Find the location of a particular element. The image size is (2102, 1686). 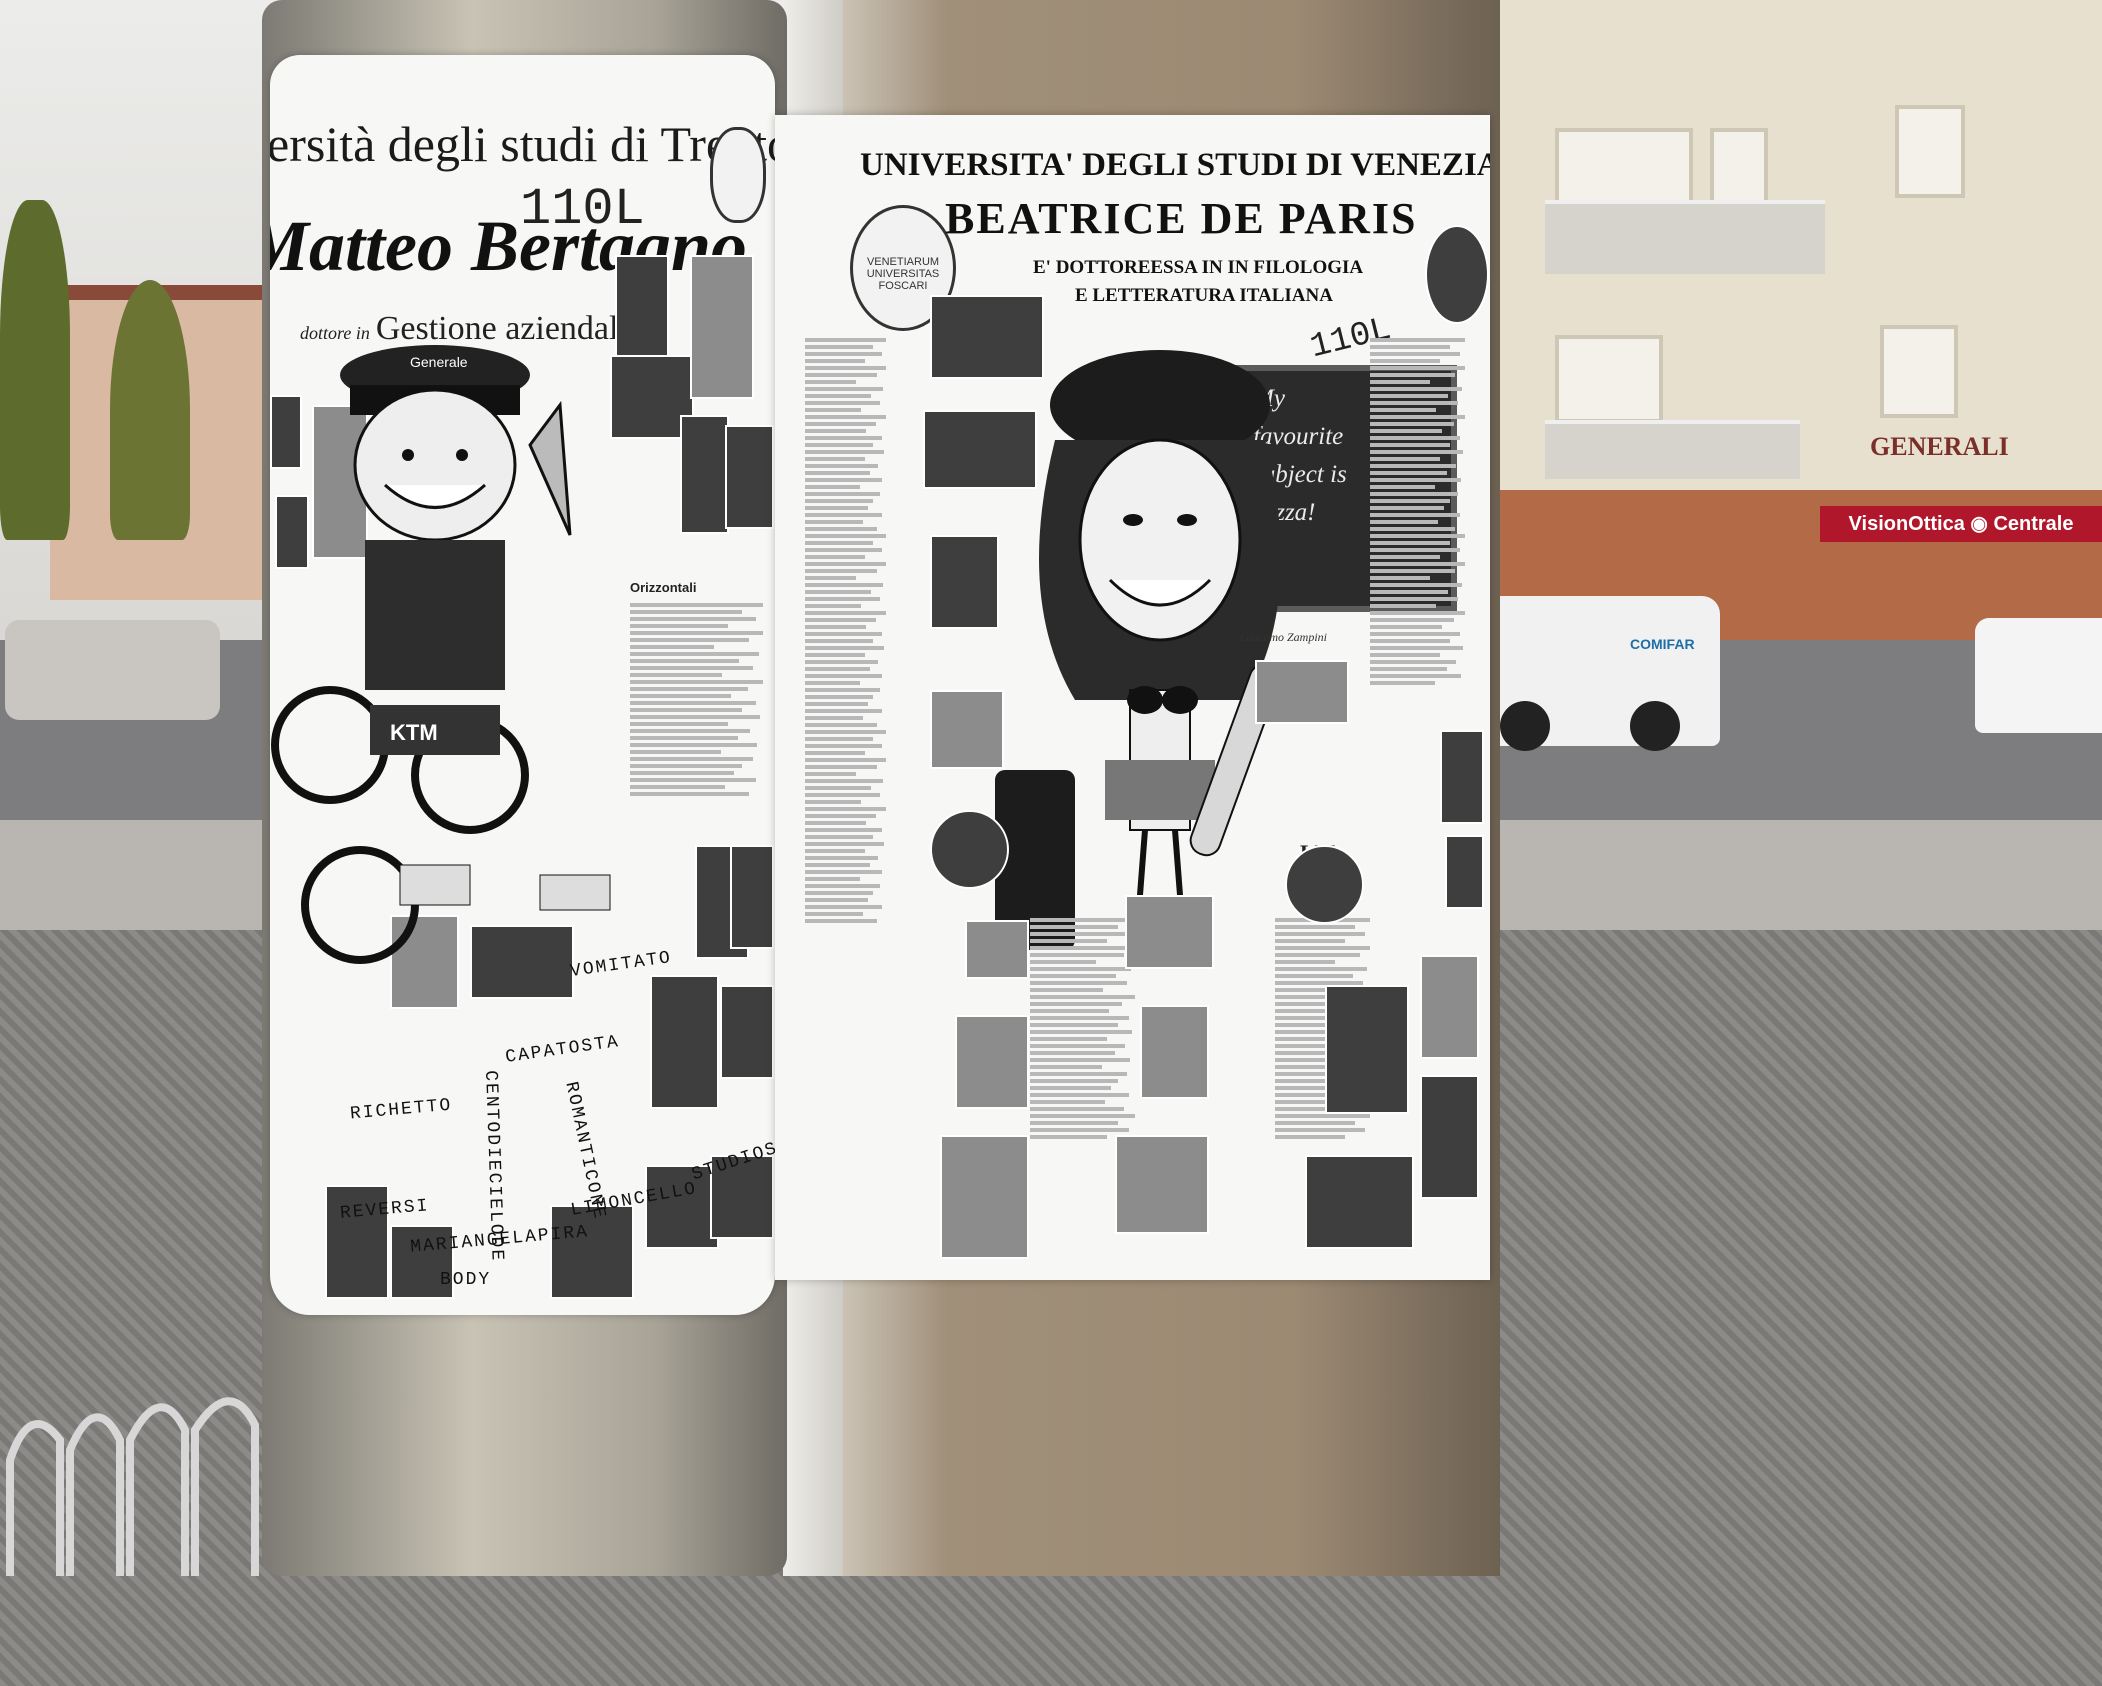

degree-name: Gestione aziendale is located at coordinates (504, 328).